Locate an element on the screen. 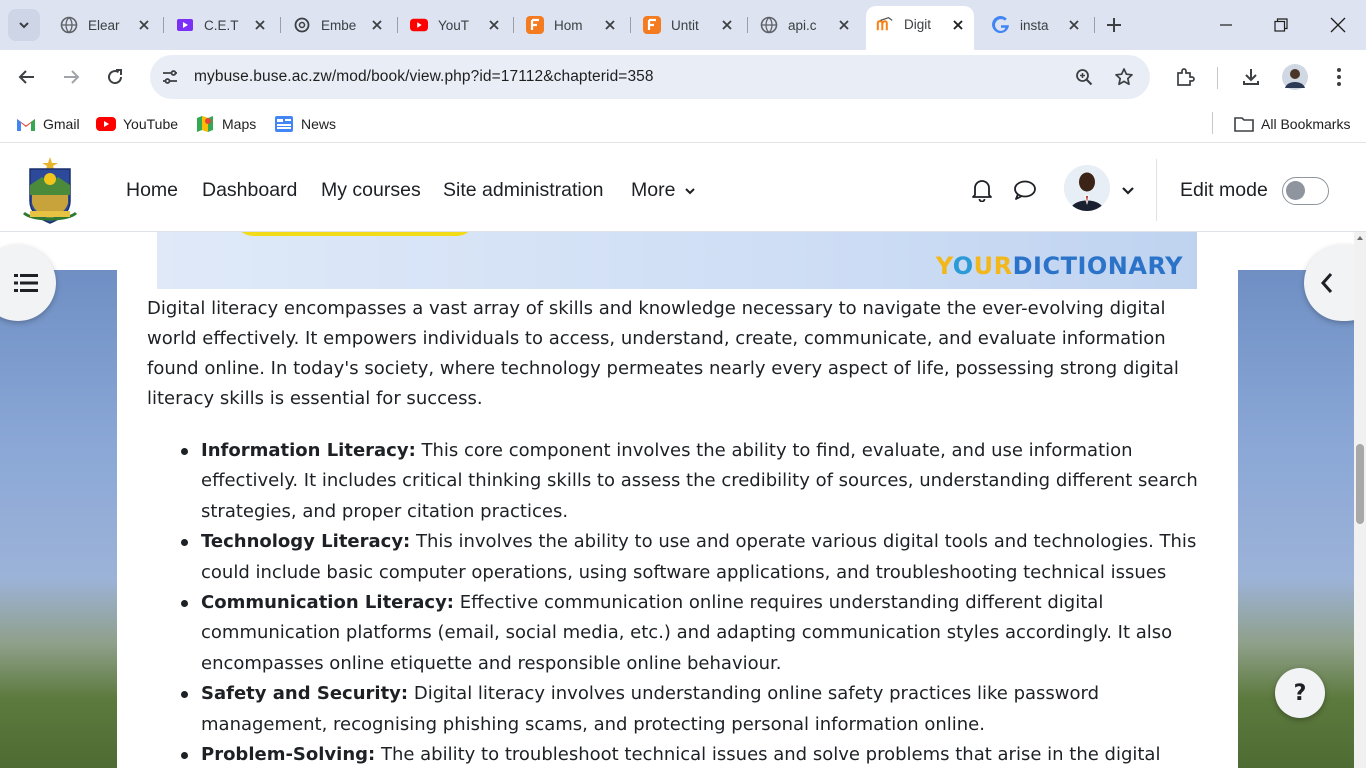 This screenshot has width=1366, height=768. university-logo is located at coordinates (50, 190).